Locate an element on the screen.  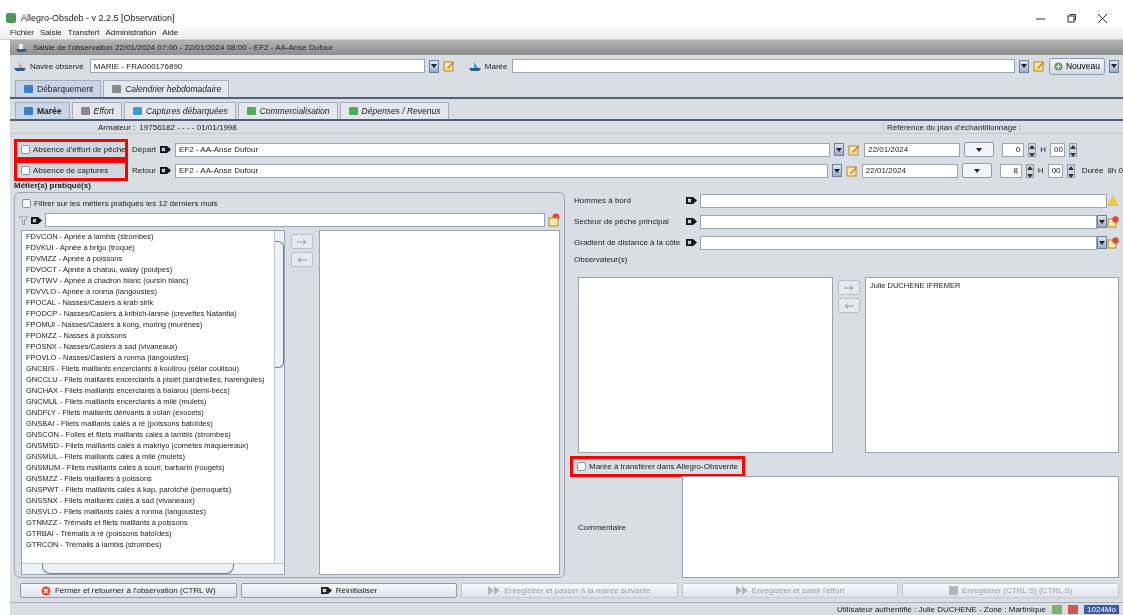
hour-field: 0 is located at coordinates (1013, 149).